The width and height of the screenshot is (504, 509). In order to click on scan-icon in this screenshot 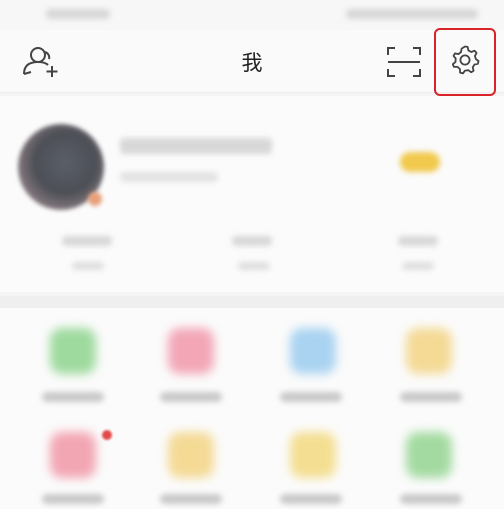, I will do `click(404, 62)`.